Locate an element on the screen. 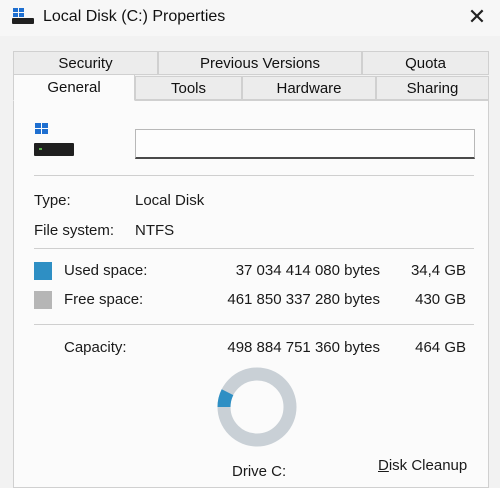 Image resolution: width=500 pixels, height=488 pixels. tab-sharing: Sharing is located at coordinates (432, 88).